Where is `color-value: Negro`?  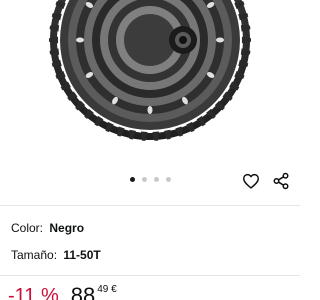 color-value: Negro is located at coordinates (67, 228).